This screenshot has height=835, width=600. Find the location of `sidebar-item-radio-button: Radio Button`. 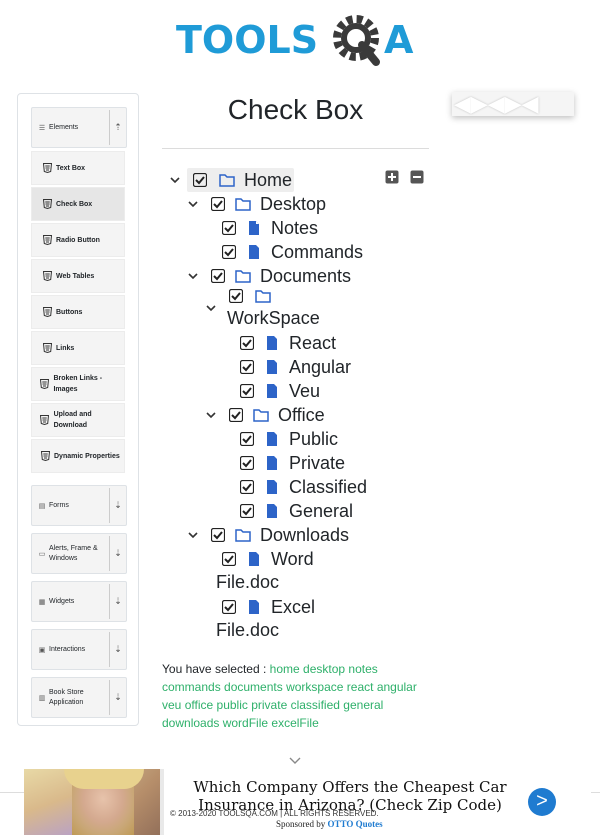

sidebar-item-radio-button: Radio Button is located at coordinates (78, 240).